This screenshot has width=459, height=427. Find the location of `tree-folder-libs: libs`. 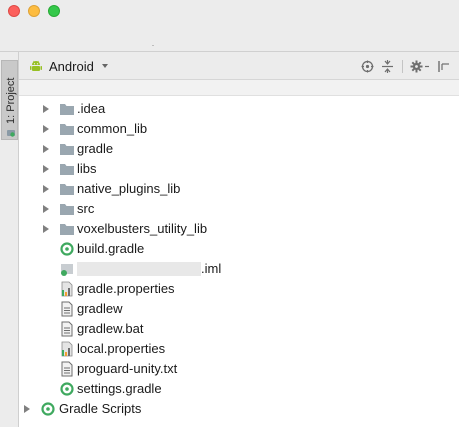

tree-folder-libs: libs is located at coordinates (239, 169).